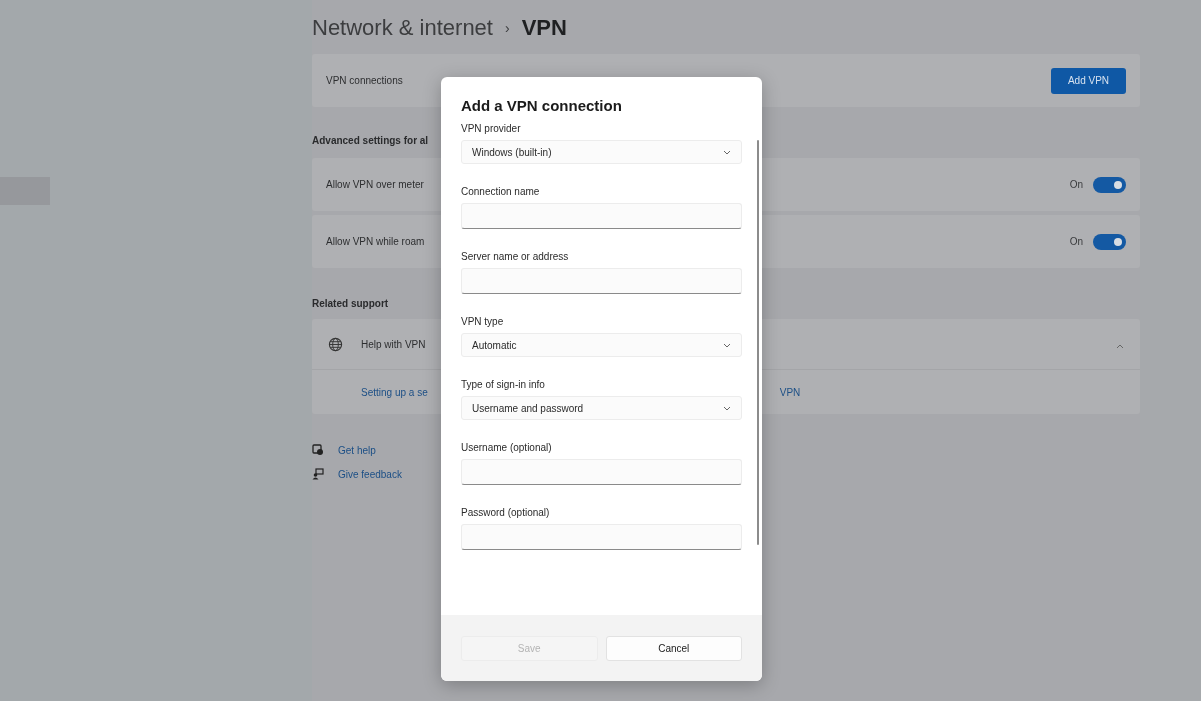  Describe the element at coordinates (350, 304) in the screenshot. I see `section-heading: Related support` at that location.